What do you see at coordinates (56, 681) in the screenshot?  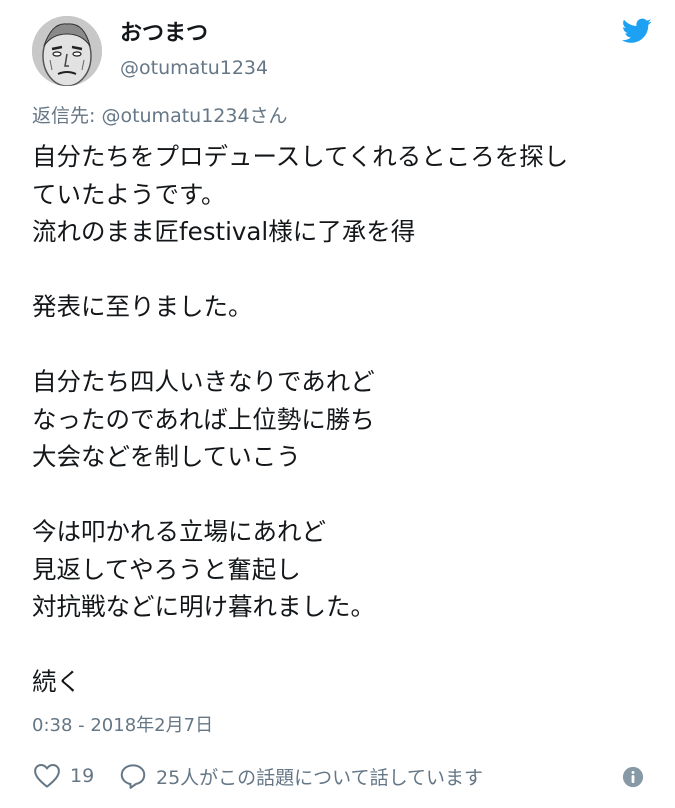 I see `tweet-line: 続く` at bounding box center [56, 681].